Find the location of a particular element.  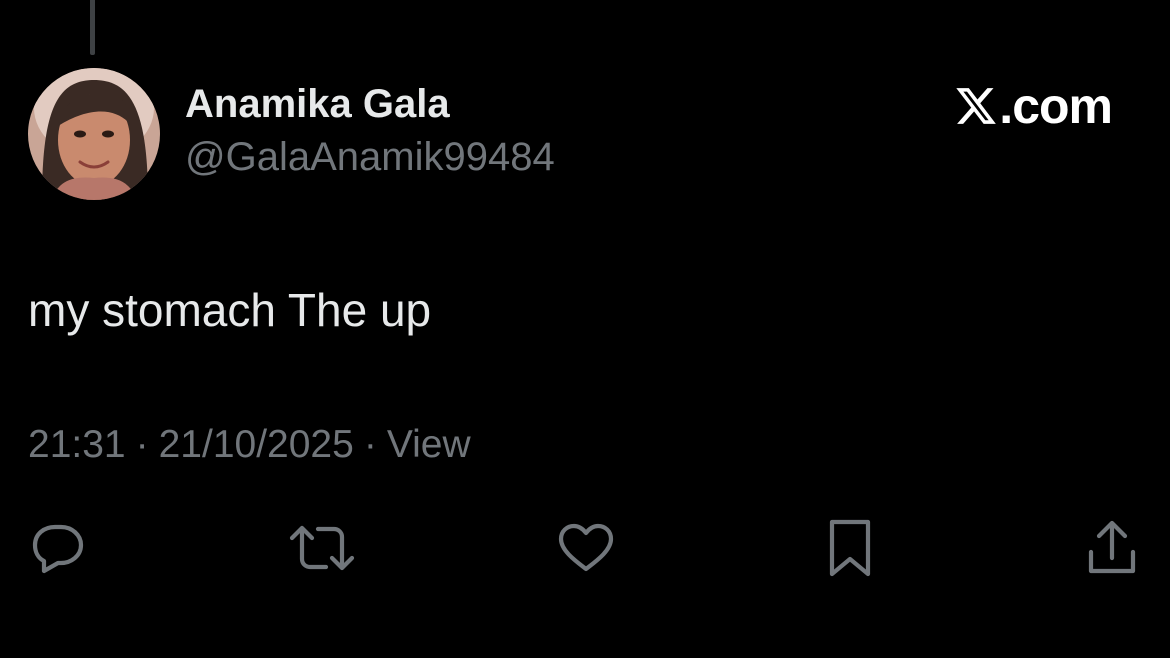

reply-icon is located at coordinates (58, 549).